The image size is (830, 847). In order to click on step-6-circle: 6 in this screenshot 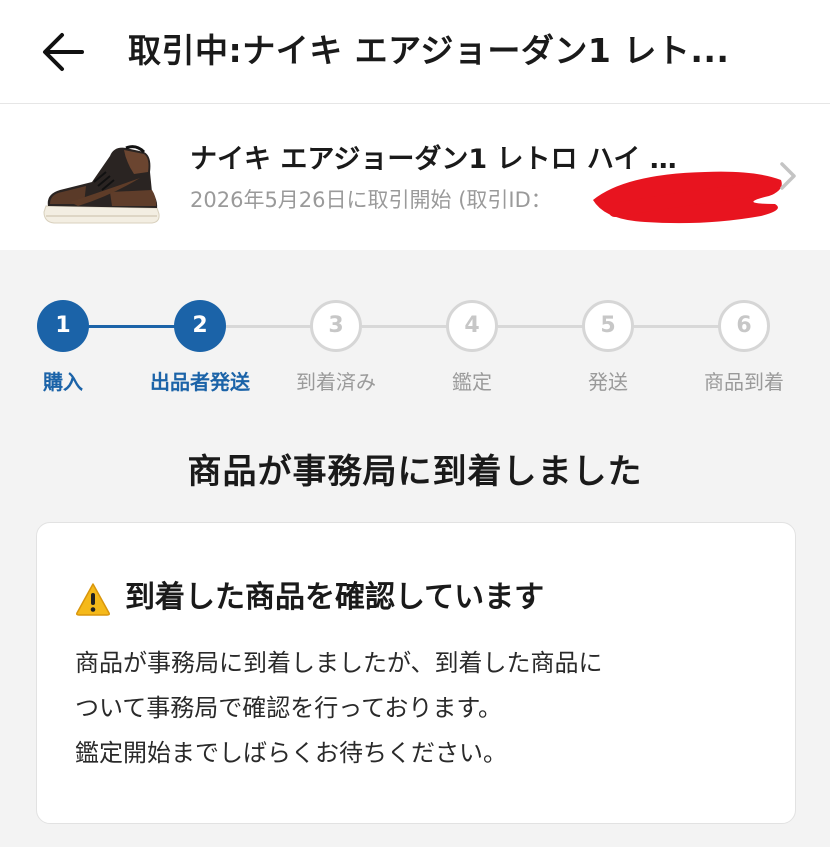, I will do `click(744, 326)`.